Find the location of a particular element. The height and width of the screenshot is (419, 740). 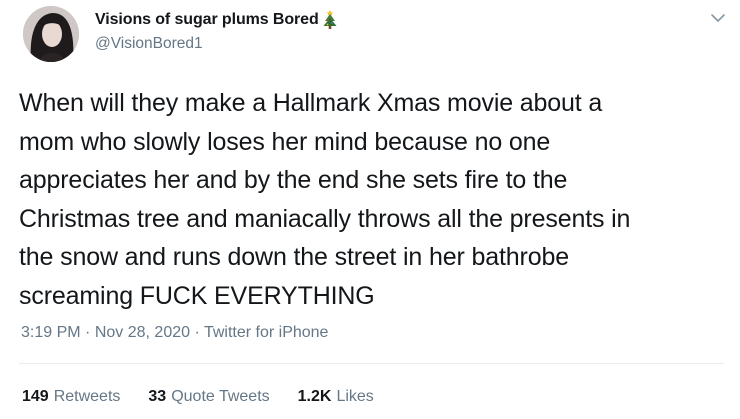

retweets-count: 149 is located at coordinates (35, 396).